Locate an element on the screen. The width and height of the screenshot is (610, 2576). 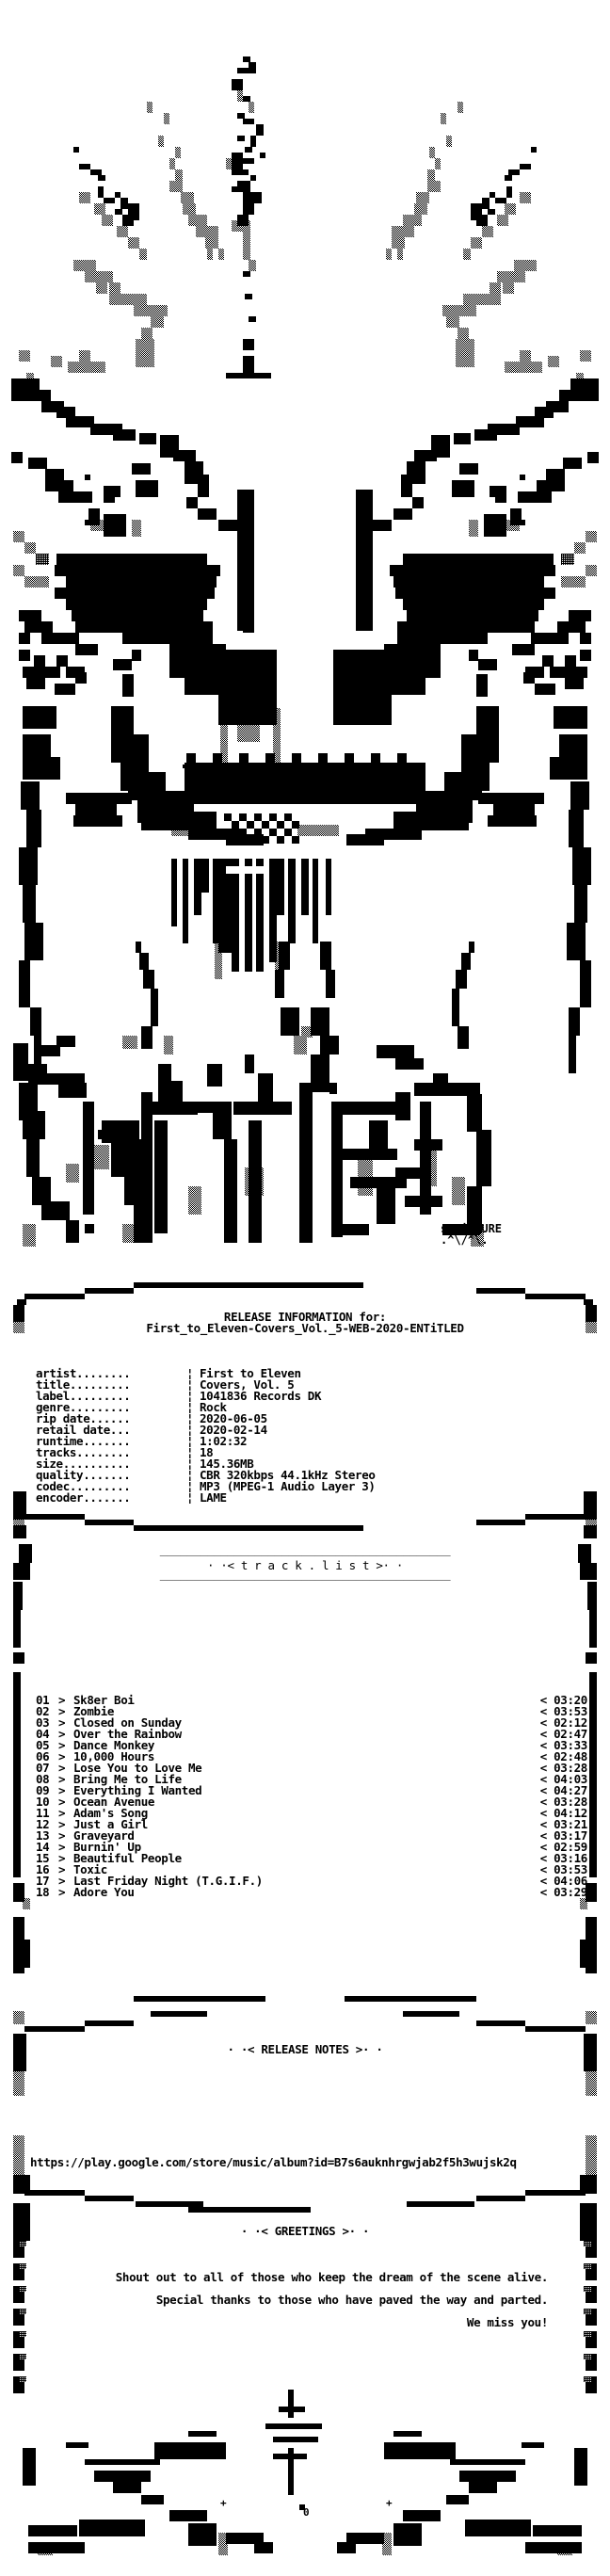
greetings-heading: · ·< GREETINGS >· · is located at coordinates (305, 2231).